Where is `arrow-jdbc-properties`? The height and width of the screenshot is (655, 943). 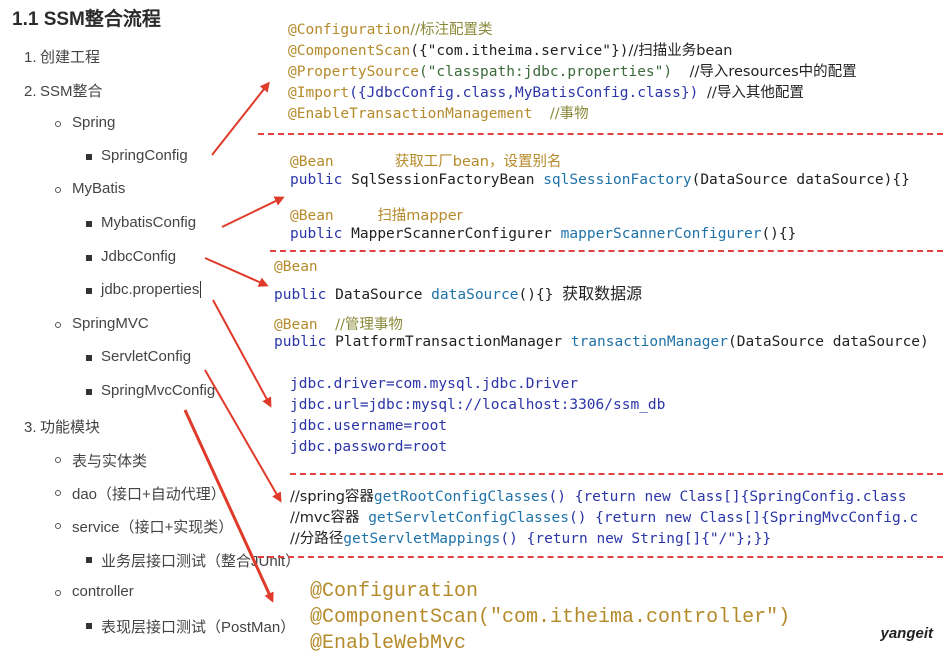
arrow-jdbc-properties is located at coordinates (242, 353).